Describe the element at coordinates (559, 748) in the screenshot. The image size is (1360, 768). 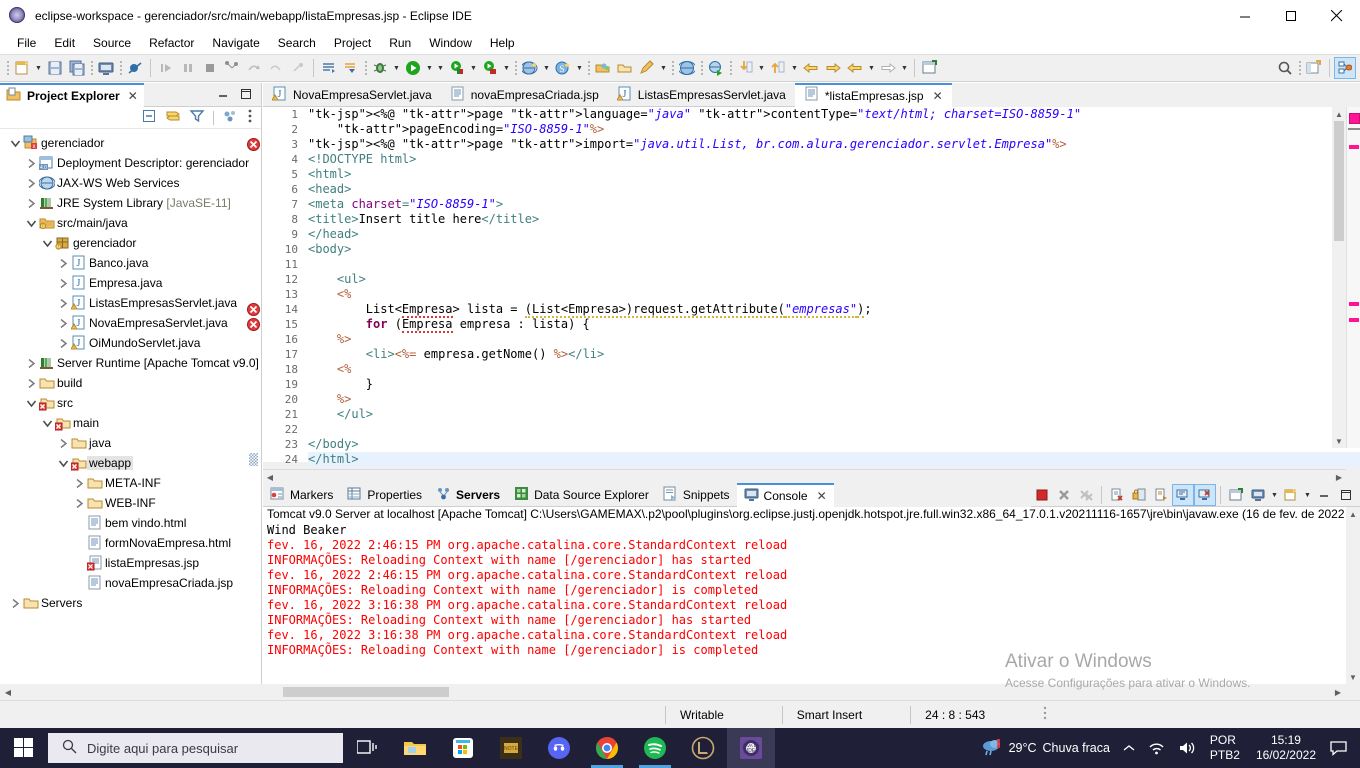
I see `discord-icon` at that location.